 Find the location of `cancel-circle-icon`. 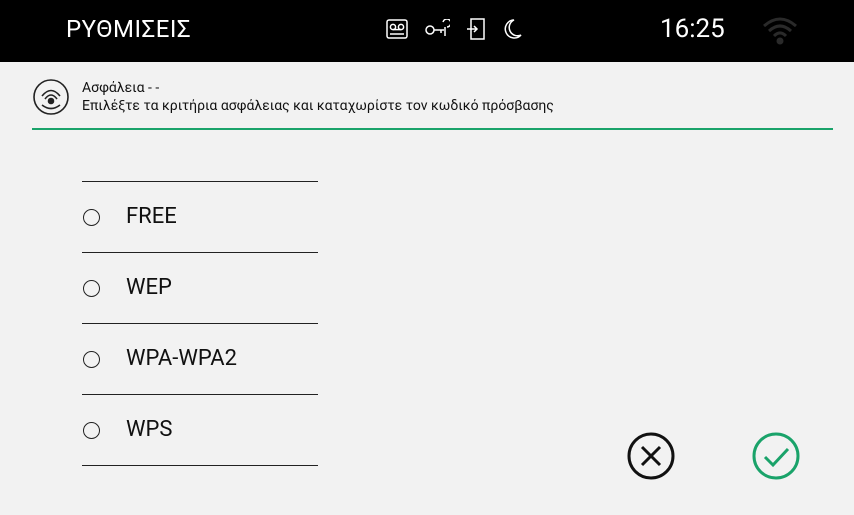

cancel-circle-icon is located at coordinates (651, 459).